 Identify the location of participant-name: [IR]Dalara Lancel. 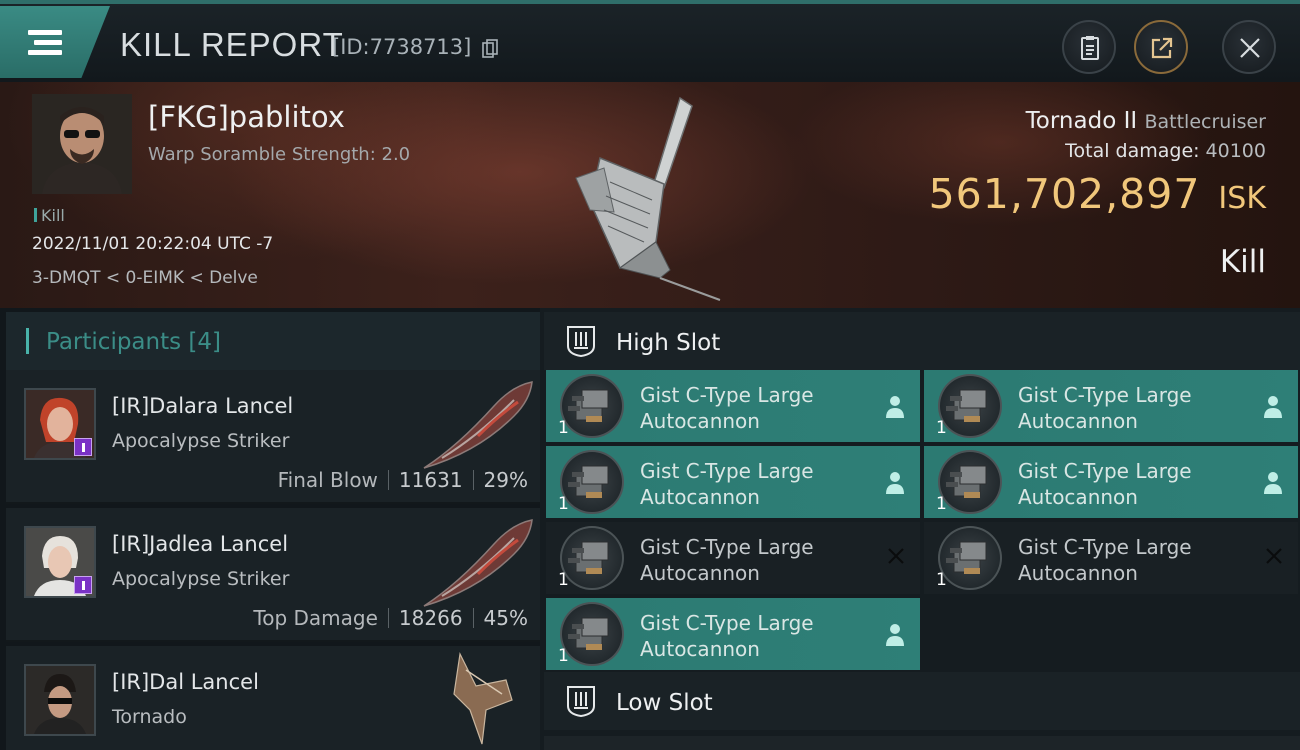
(203, 406).